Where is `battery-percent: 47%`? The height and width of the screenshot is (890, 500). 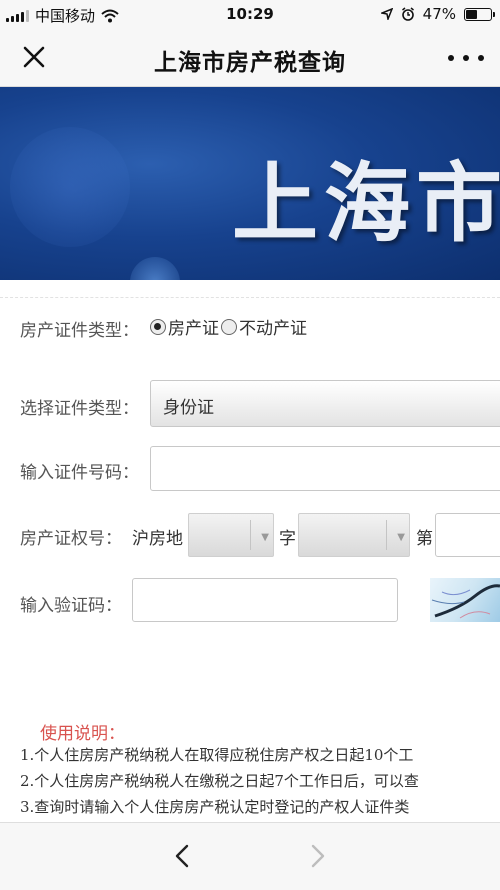 battery-percent: 47% is located at coordinates (439, 14).